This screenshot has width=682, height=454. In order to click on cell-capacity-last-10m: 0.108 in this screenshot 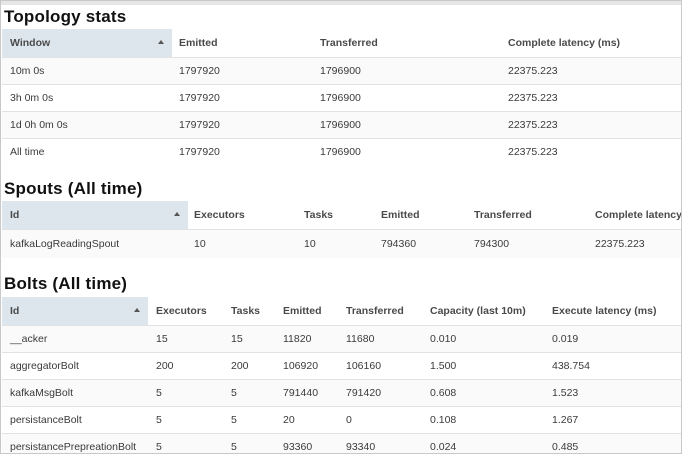, I will do `click(443, 420)`.